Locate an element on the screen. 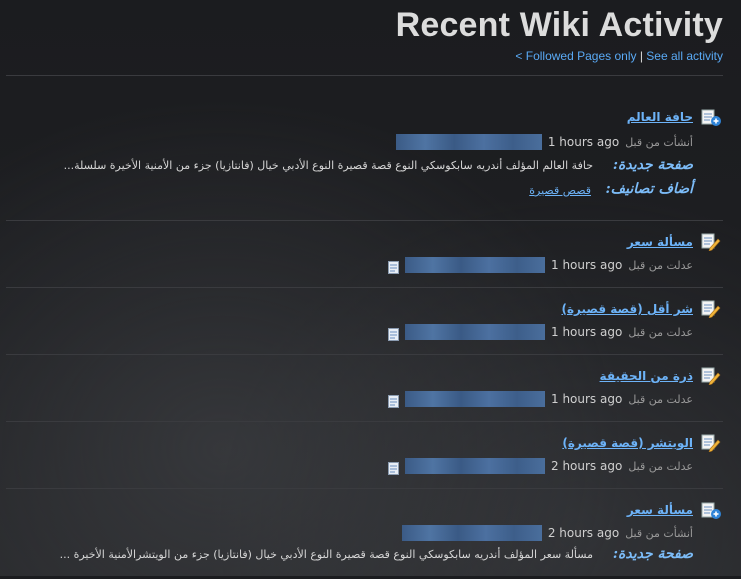 Image resolution: width=741 pixels, height=579 pixels. activity-entry: ذرة من الحقيقة 1 hours ago عدلت من قبل is located at coordinates (370, 388).